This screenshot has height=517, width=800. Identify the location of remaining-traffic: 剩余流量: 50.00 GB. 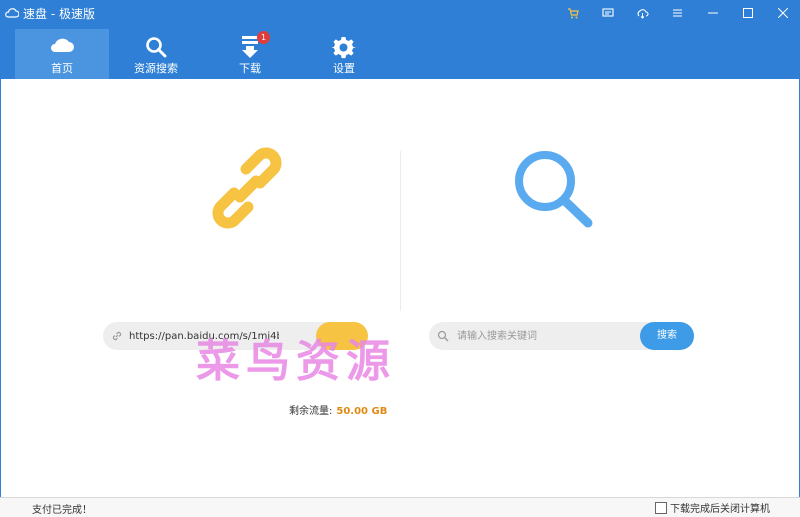
(338, 409).